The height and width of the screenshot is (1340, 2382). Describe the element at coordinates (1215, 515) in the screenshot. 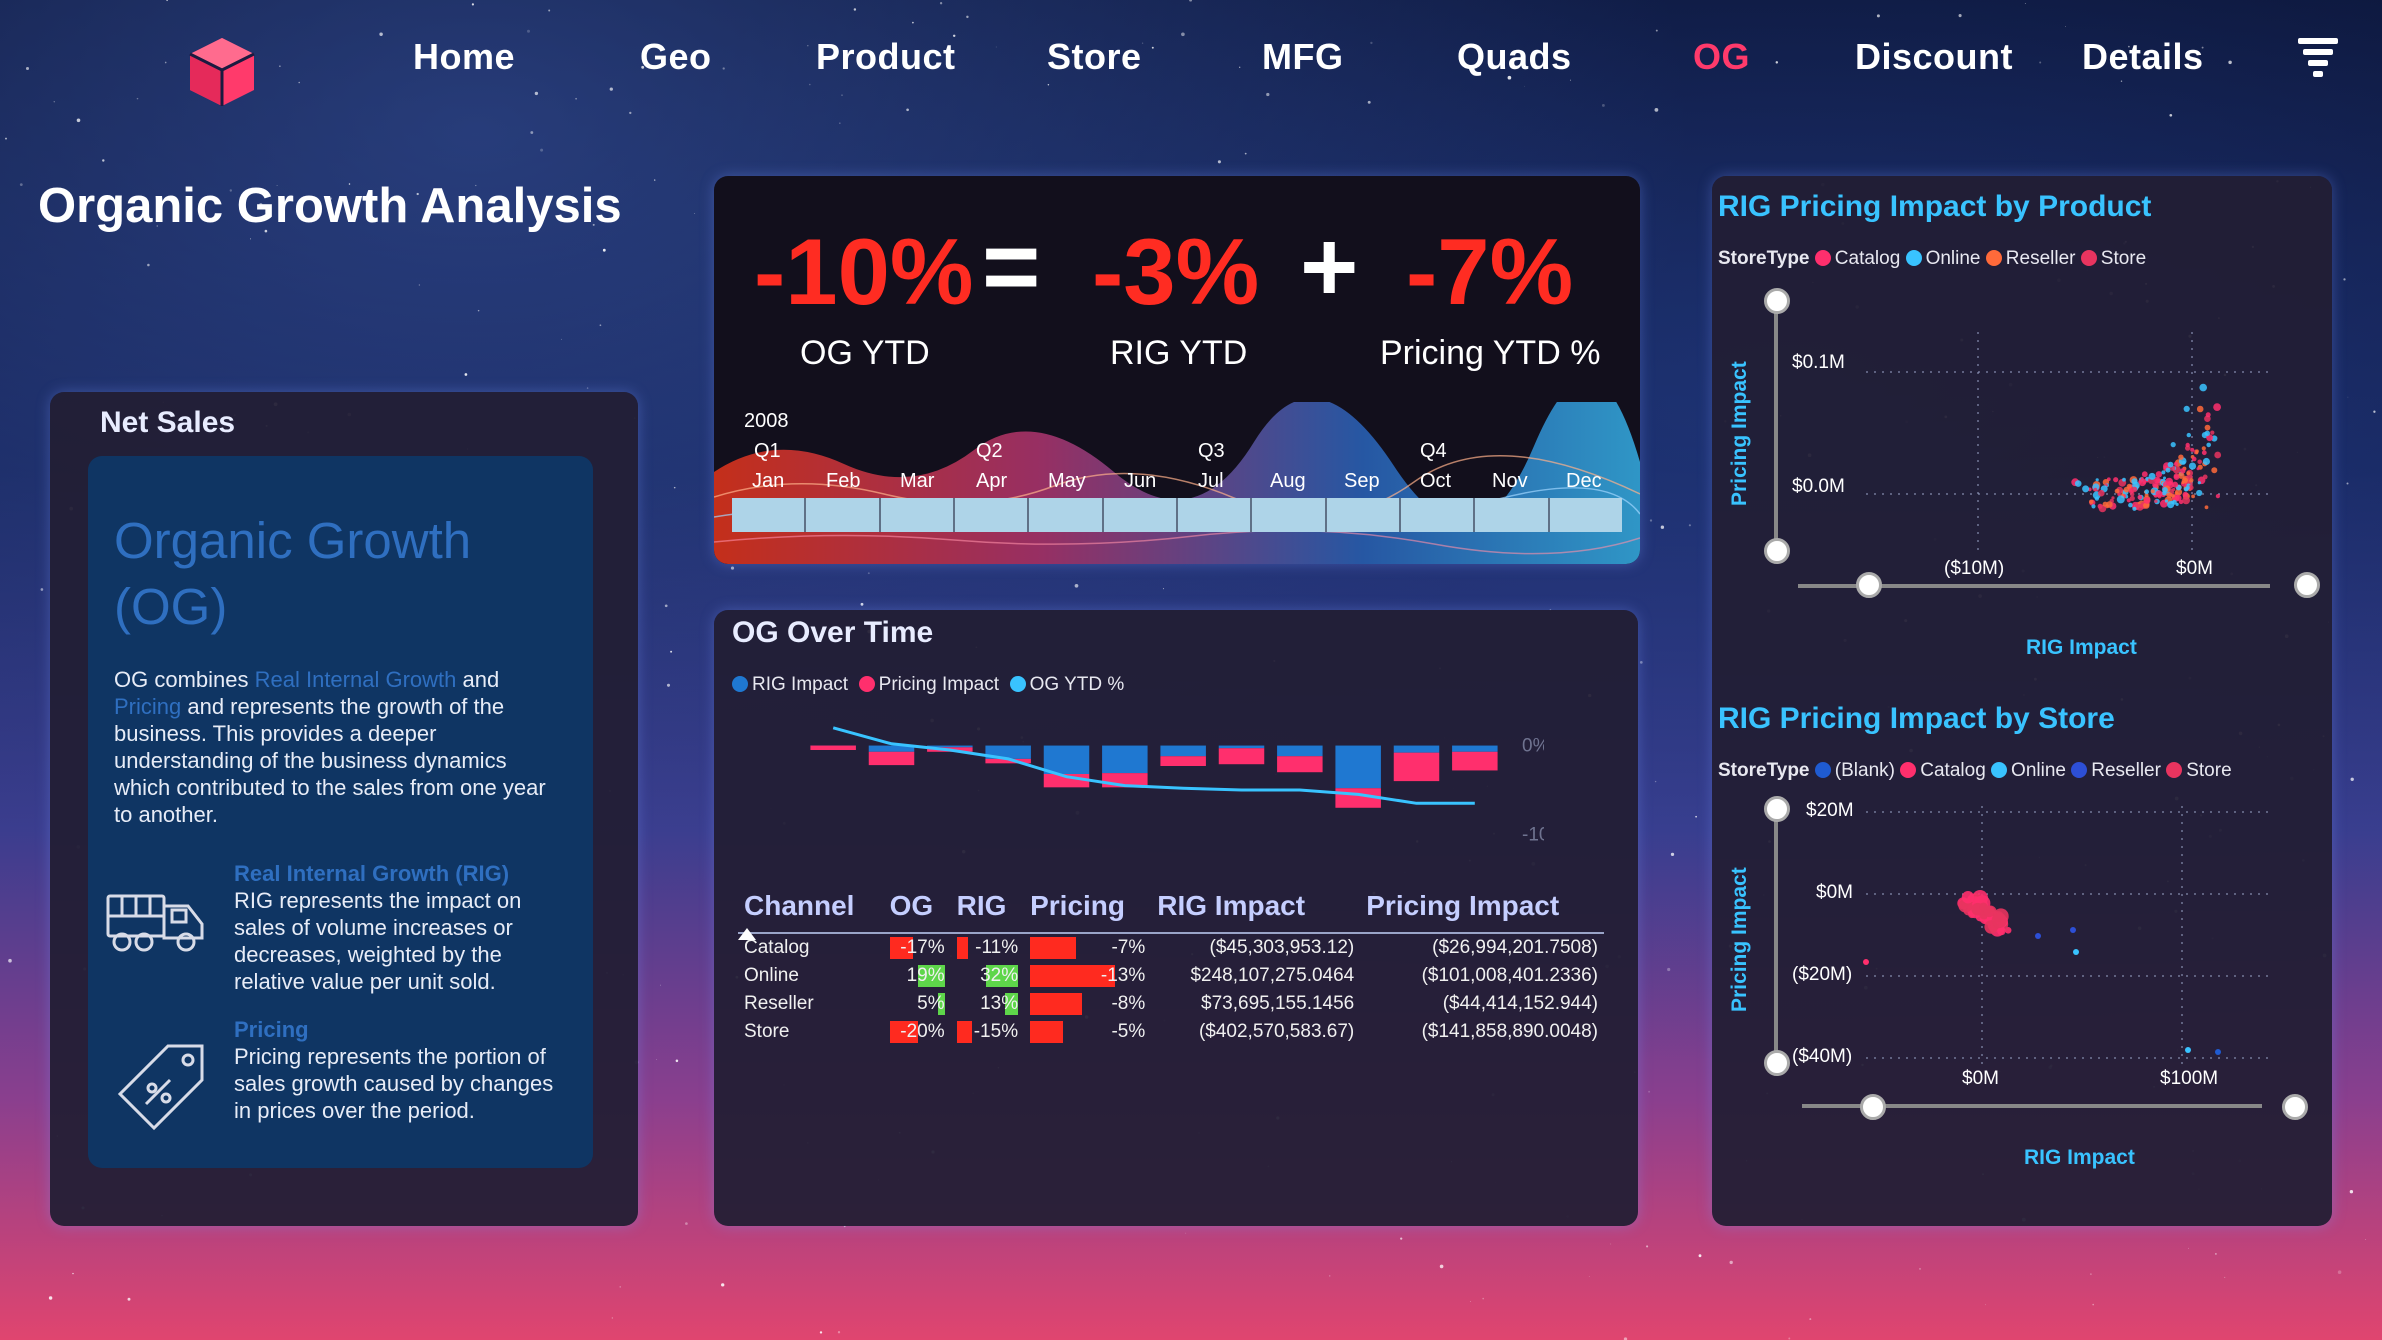

I see `timeline-cell-jul` at that location.